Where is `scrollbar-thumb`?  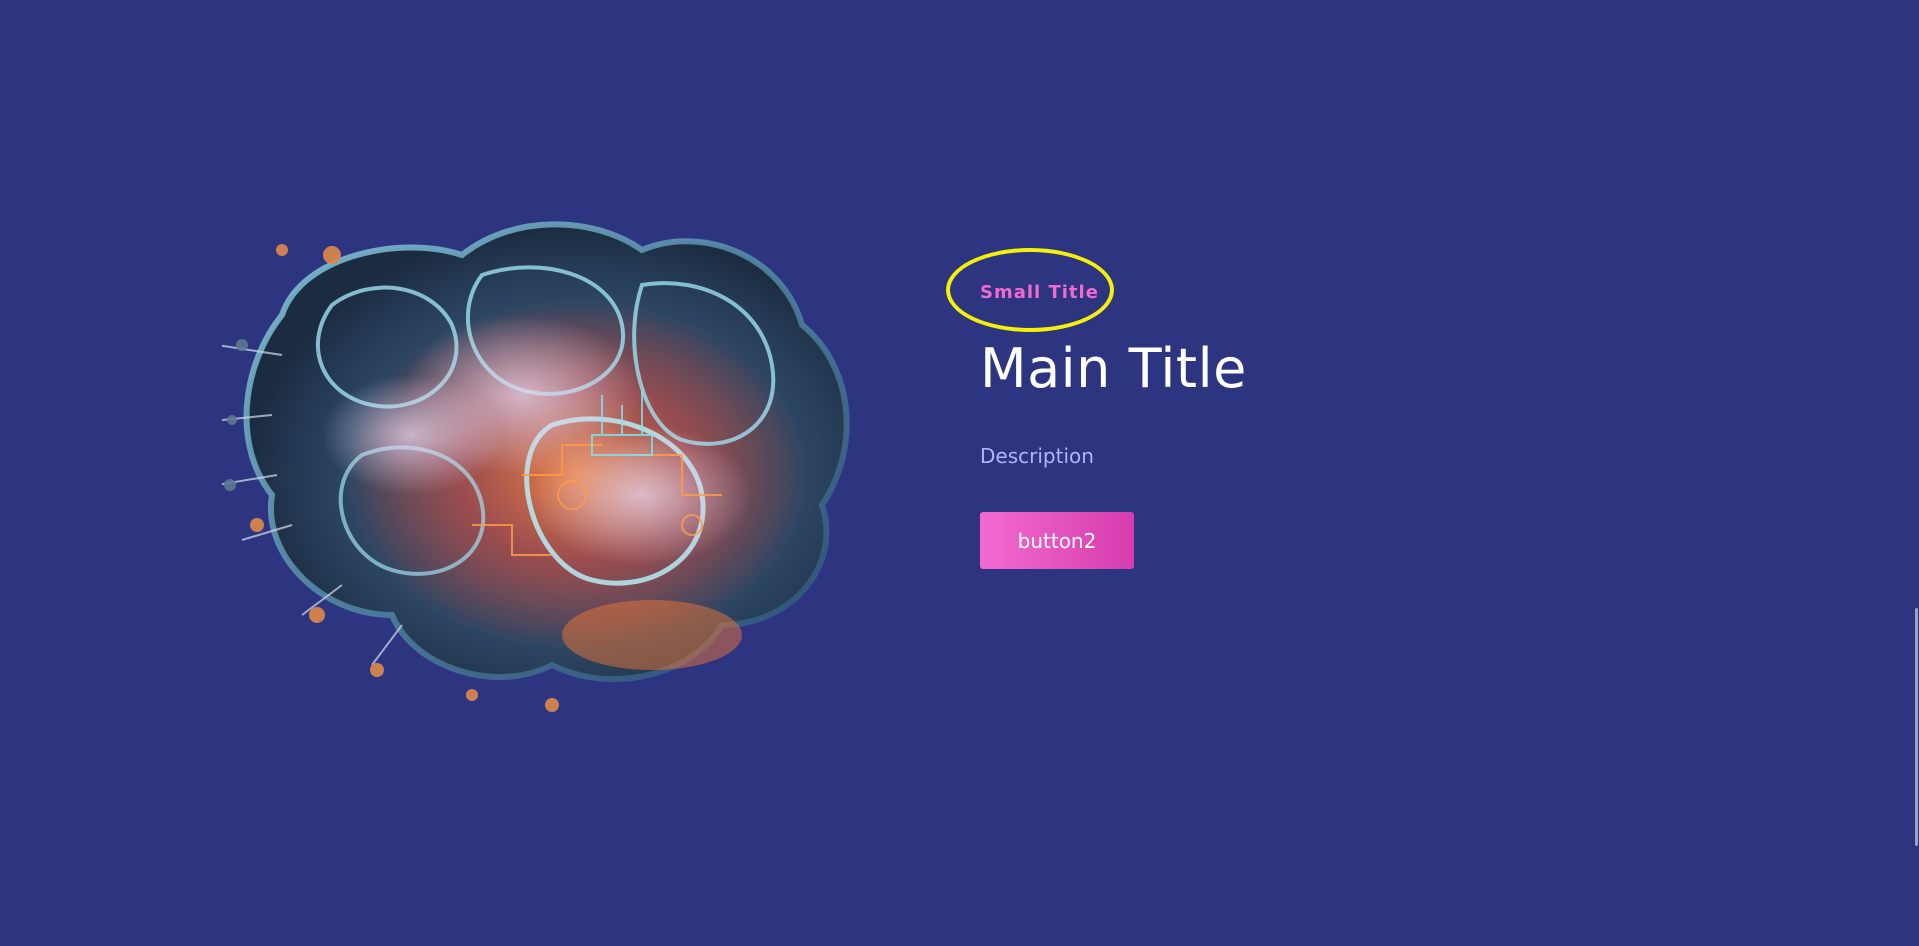 scrollbar-thumb is located at coordinates (1916, 727).